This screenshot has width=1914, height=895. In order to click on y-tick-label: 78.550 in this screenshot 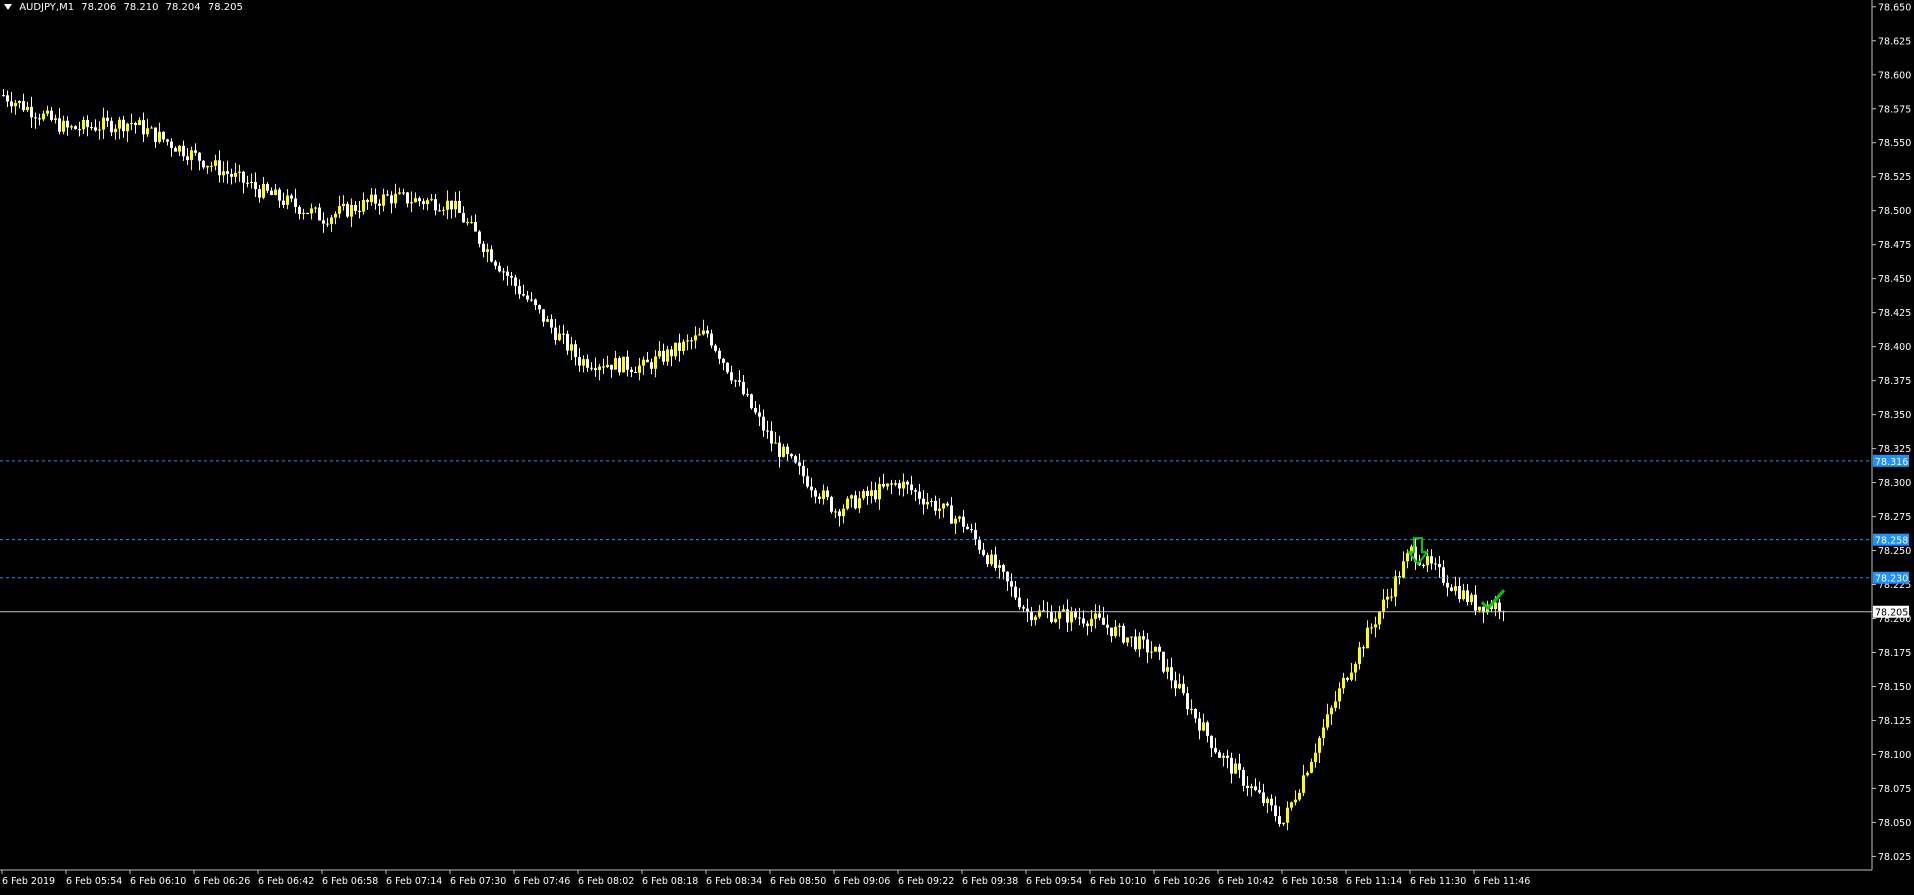, I will do `click(1894, 143)`.